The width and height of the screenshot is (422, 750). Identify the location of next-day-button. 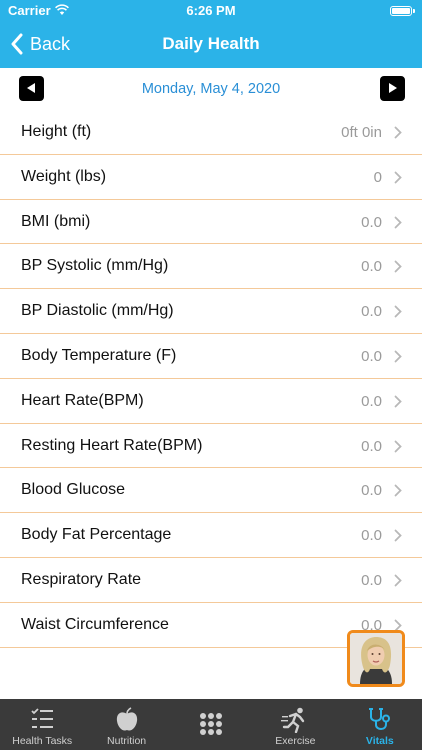
(392, 88).